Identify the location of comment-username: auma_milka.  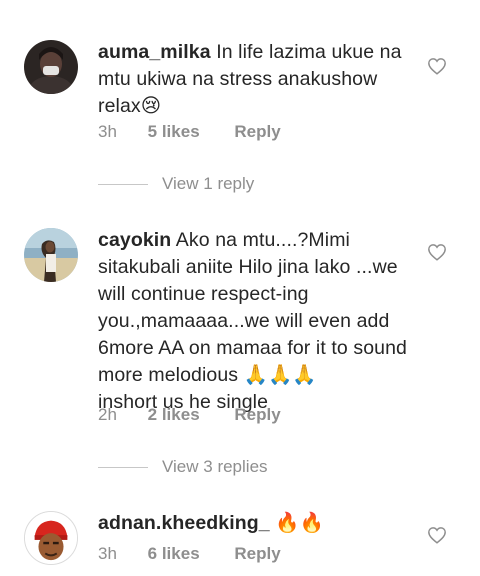
(154, 52).